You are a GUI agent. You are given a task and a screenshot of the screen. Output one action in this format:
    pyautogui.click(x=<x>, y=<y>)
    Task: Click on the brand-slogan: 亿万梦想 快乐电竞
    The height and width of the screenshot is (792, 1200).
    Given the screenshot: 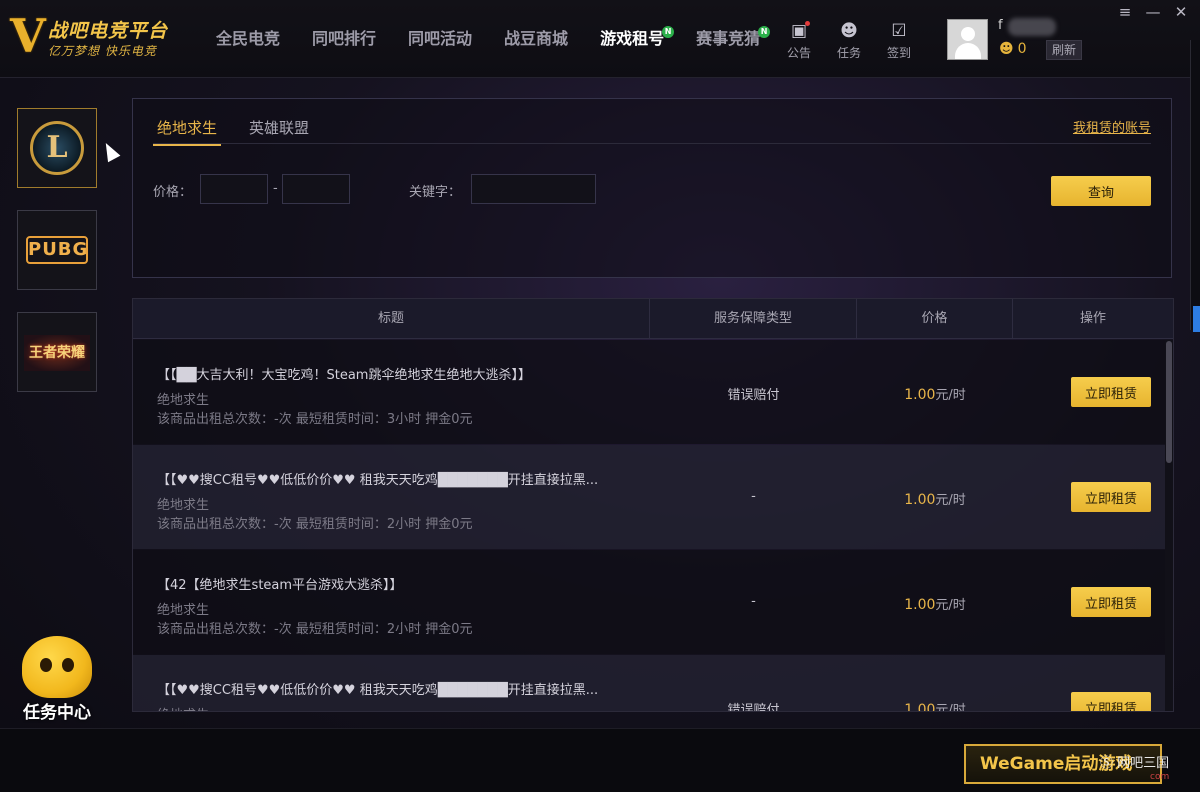 What is the action you would take?
    pyautogui.click(x=102, y=51)
    